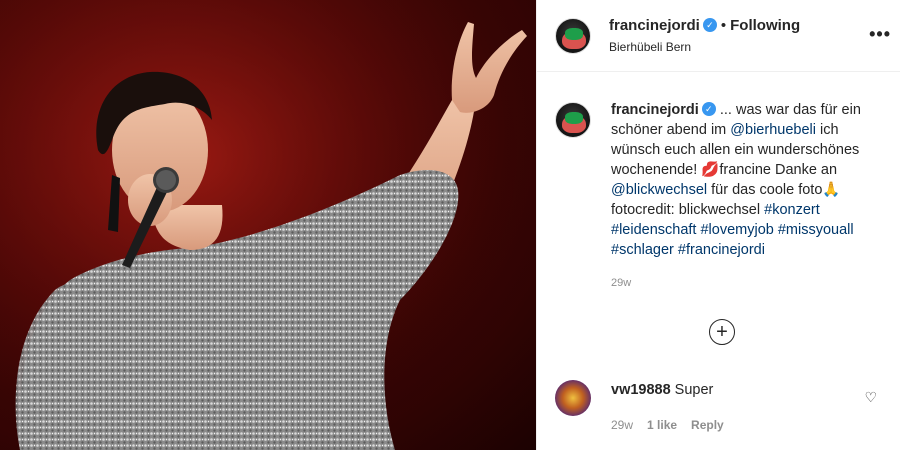  I want to click on hashtag-link: #leidenschaft, so click(653, 230).